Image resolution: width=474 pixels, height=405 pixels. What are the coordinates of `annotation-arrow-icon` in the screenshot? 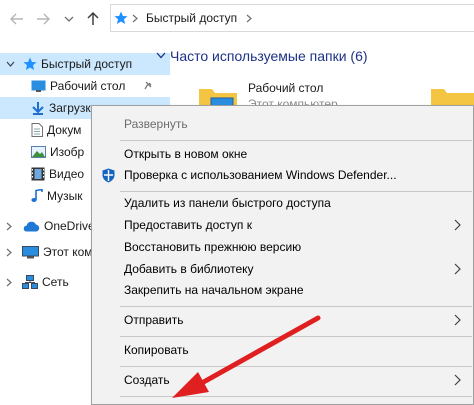 It's located at (246, 356).